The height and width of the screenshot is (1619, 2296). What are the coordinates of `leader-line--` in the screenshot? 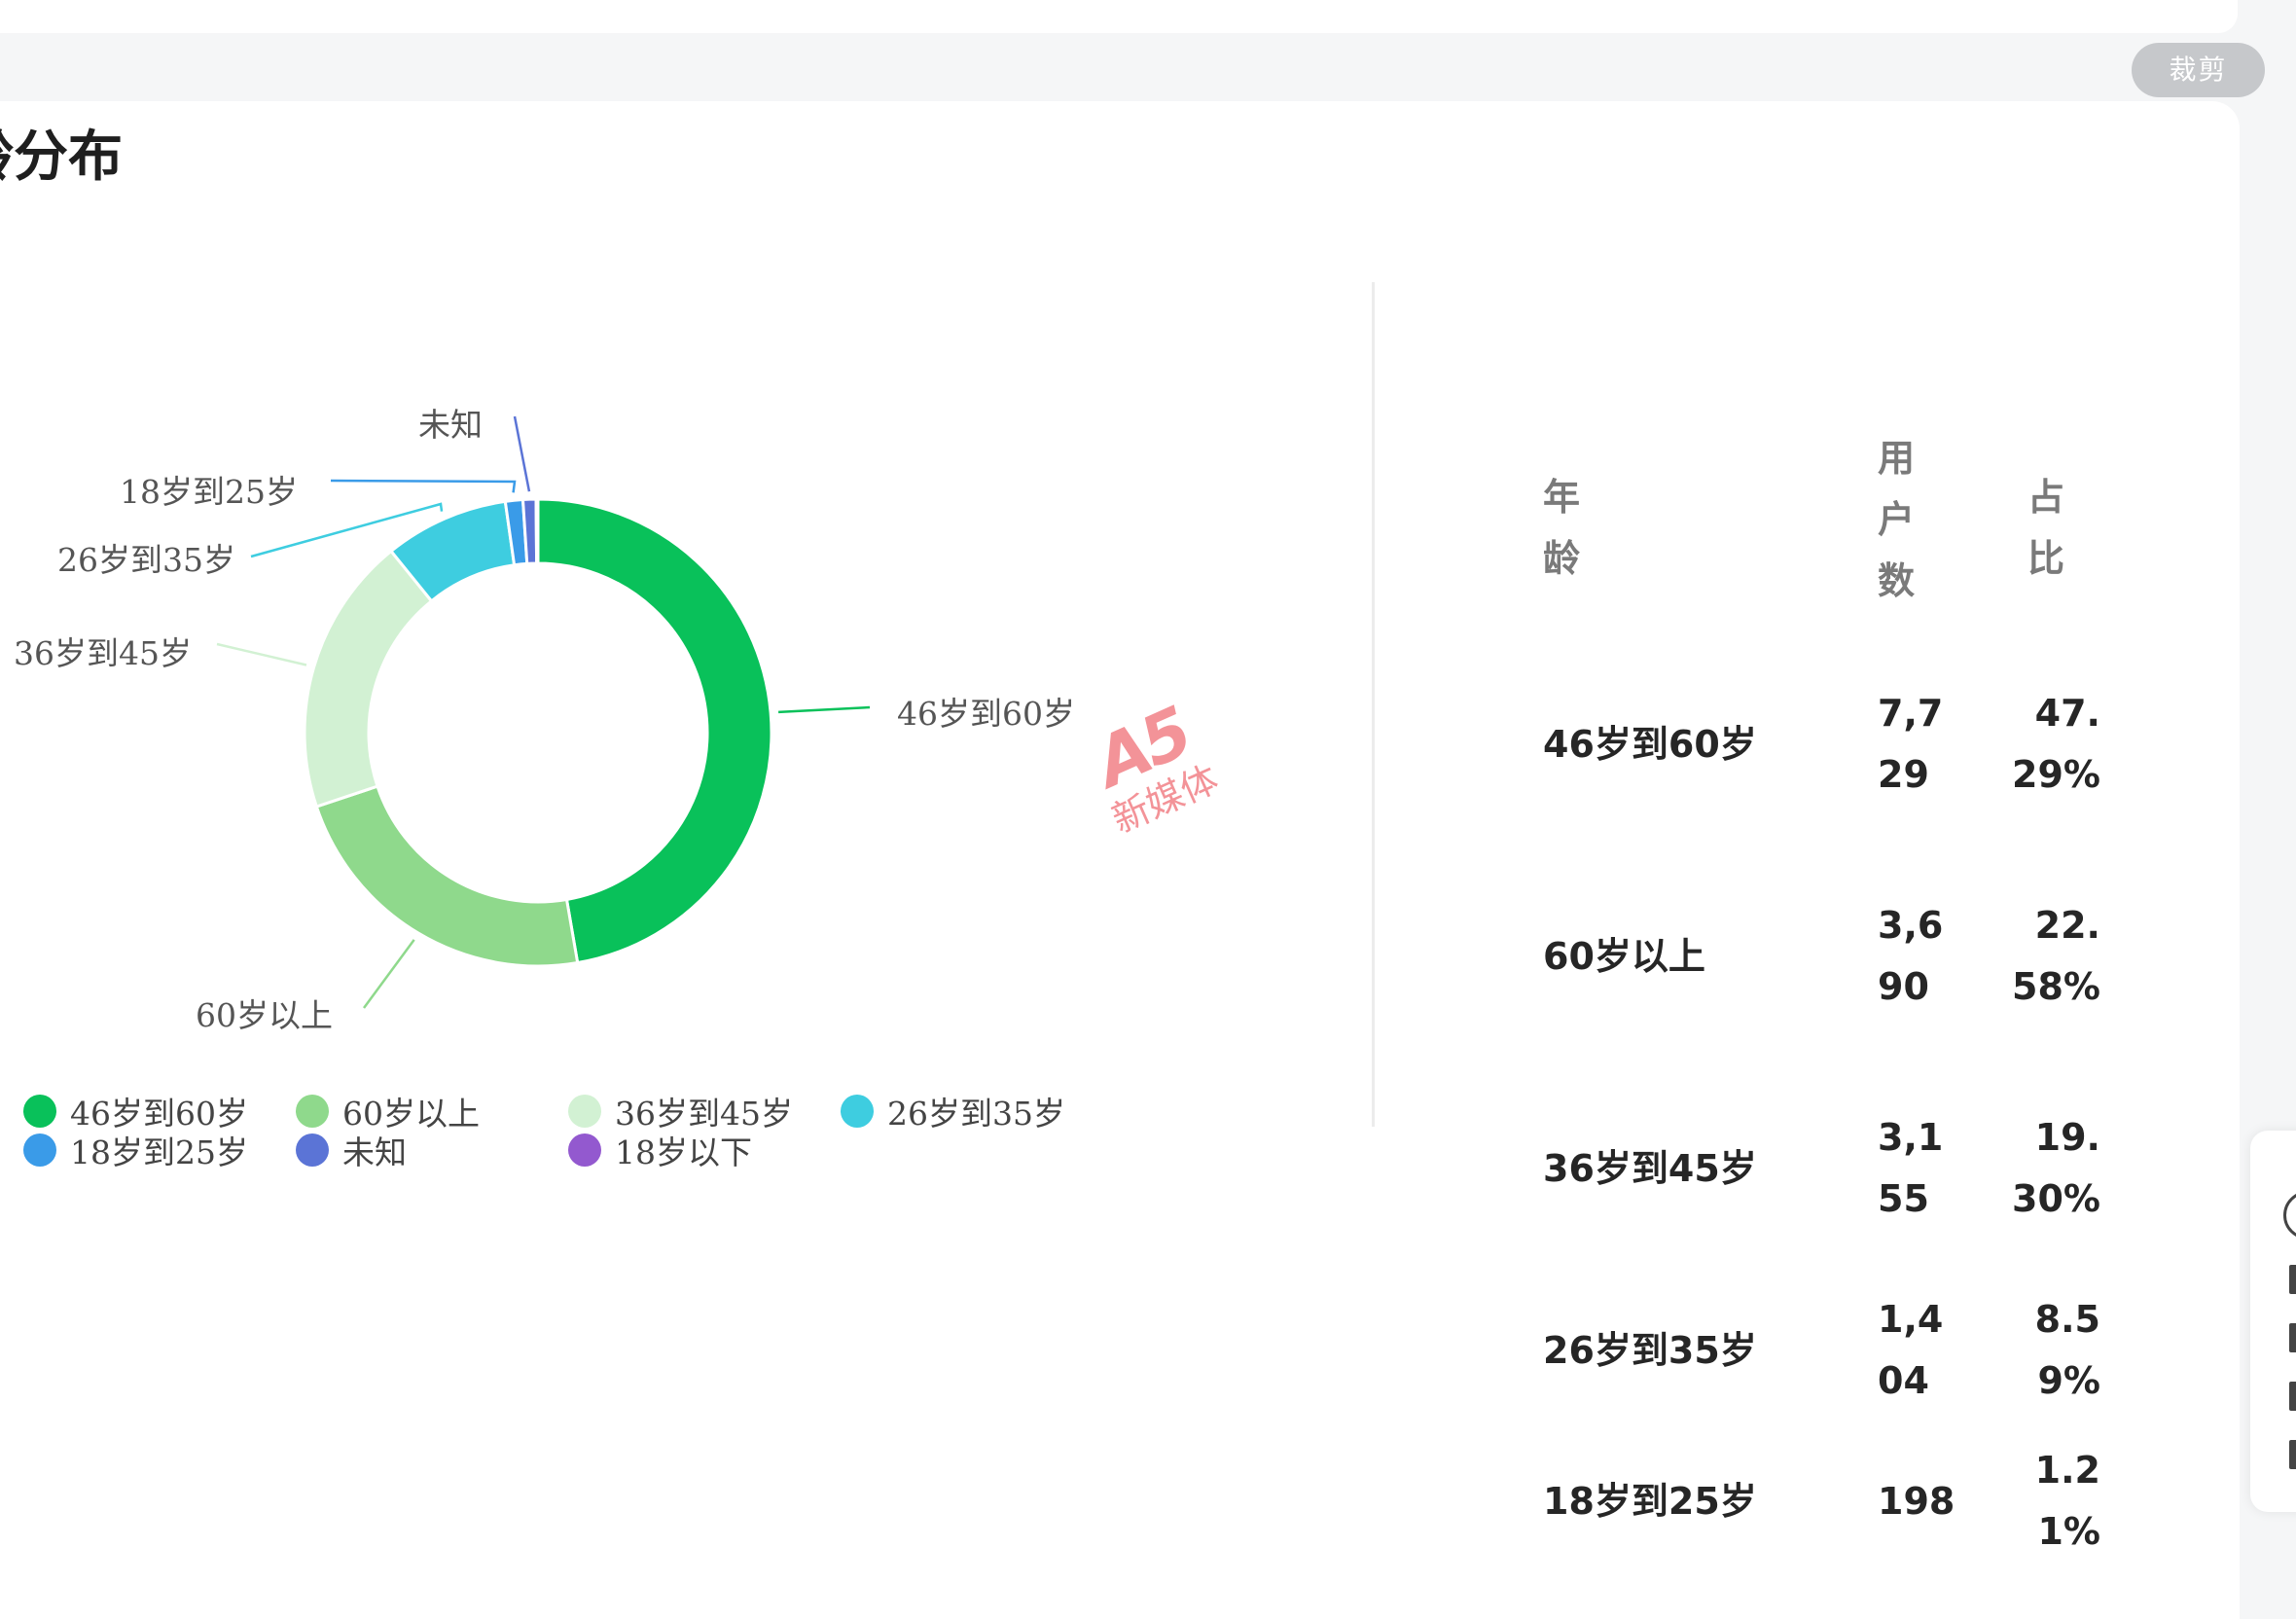 It's located at (522, 453).